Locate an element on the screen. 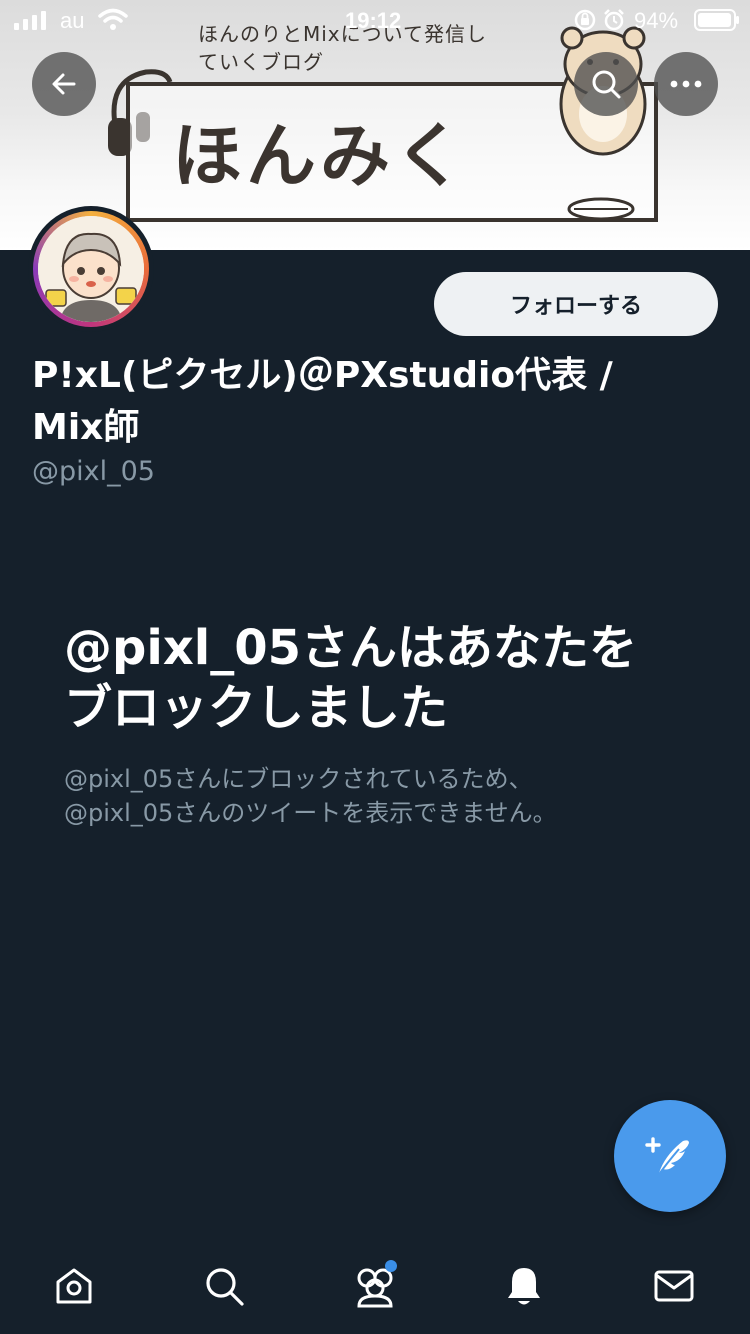 This screenshot has width=750, height=1334. clock-time: 19:12 is located at coordinates (373, 20).